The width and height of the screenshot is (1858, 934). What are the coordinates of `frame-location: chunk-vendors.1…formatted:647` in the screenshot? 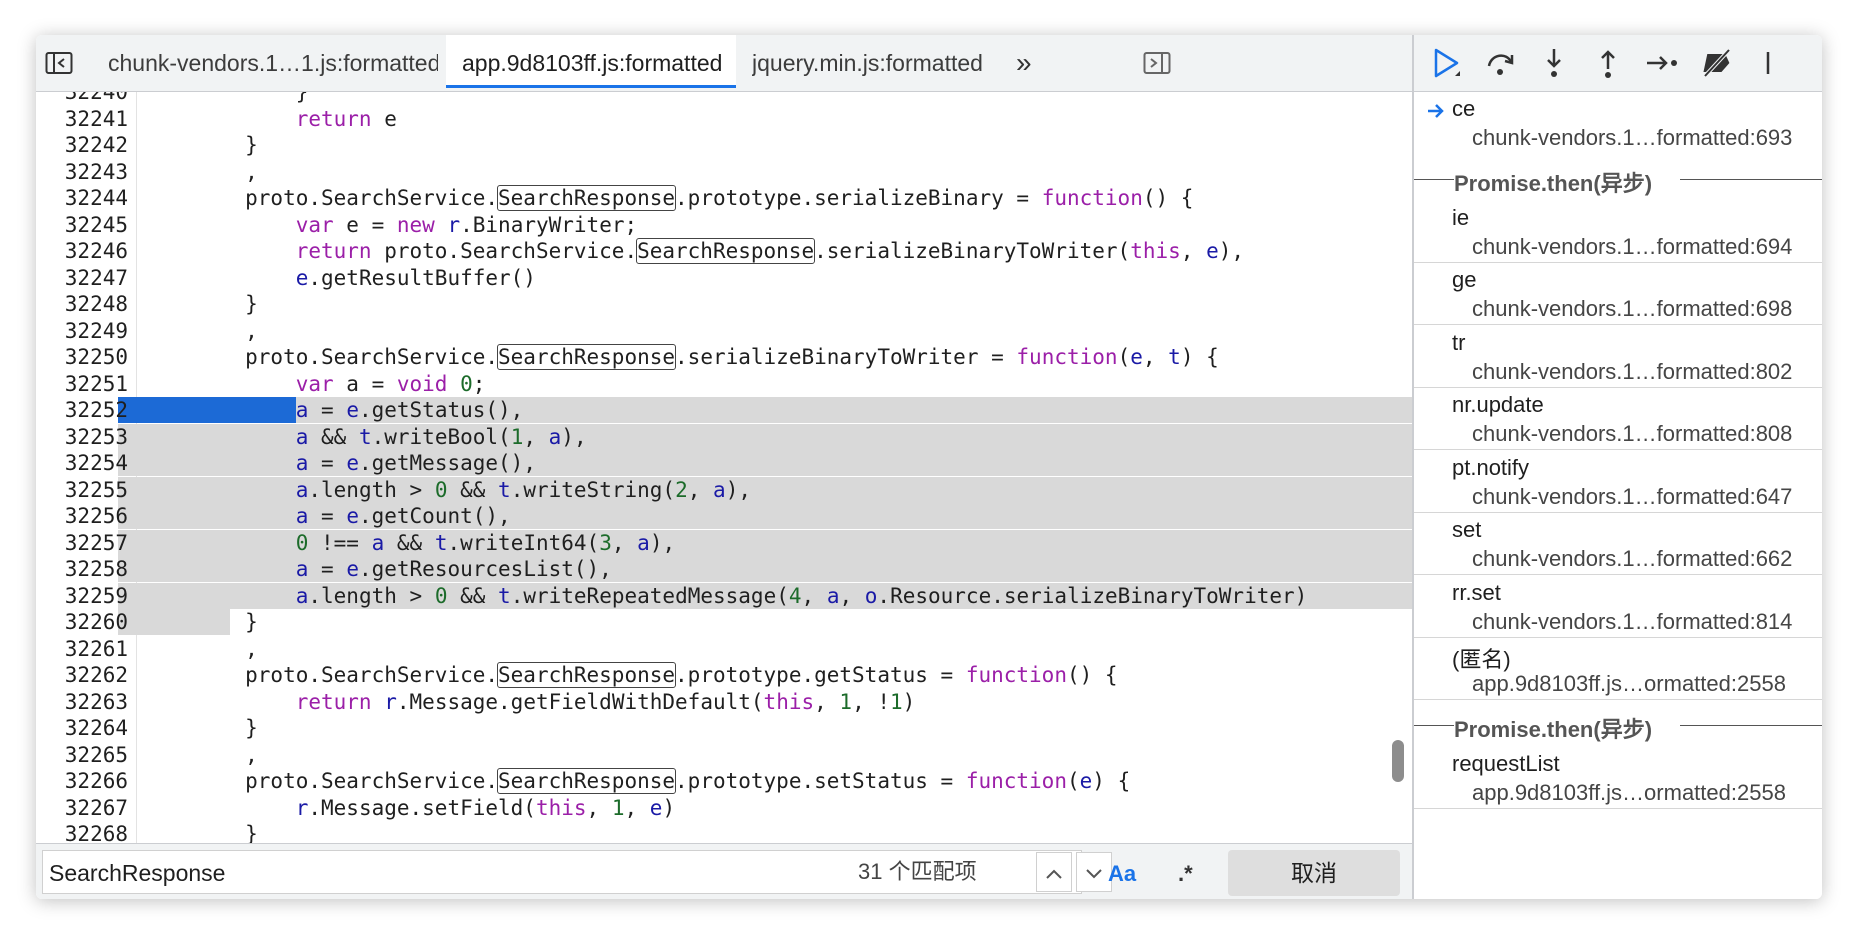 It's located at (1632, 496).